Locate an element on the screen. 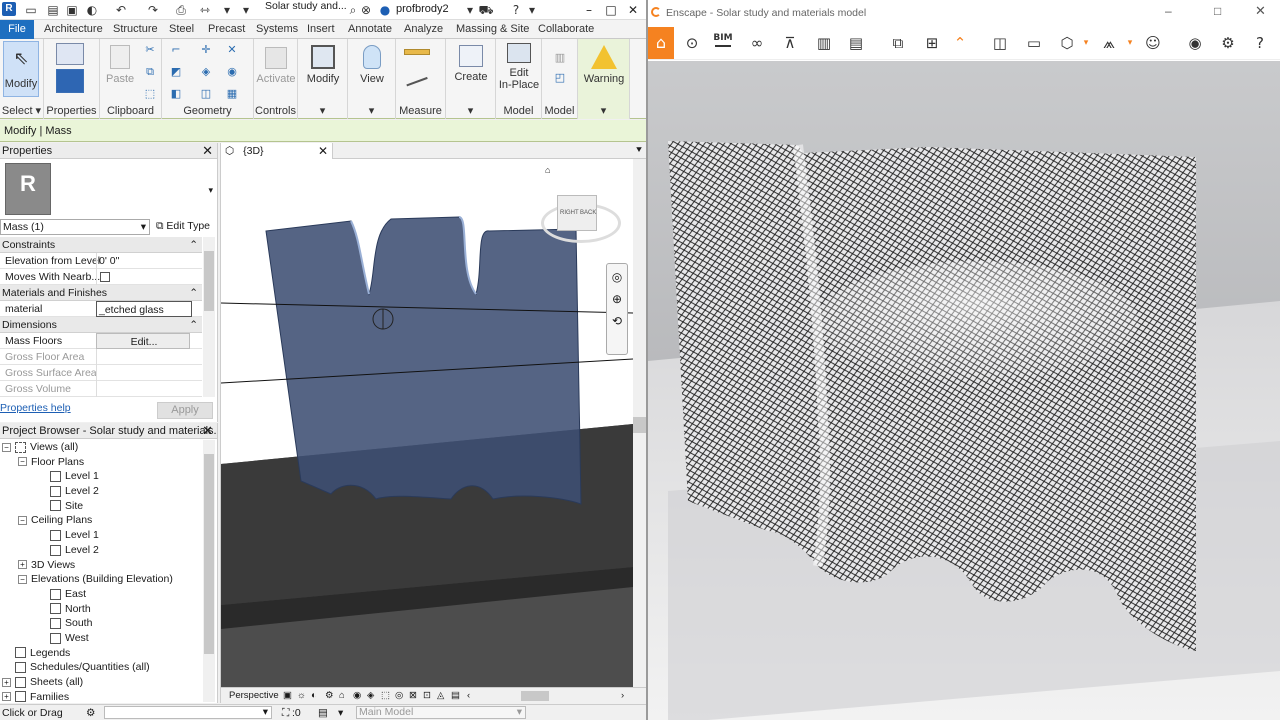 The image size is (1280, 720). paste-button: Paste is located at coordinates (120, 65).